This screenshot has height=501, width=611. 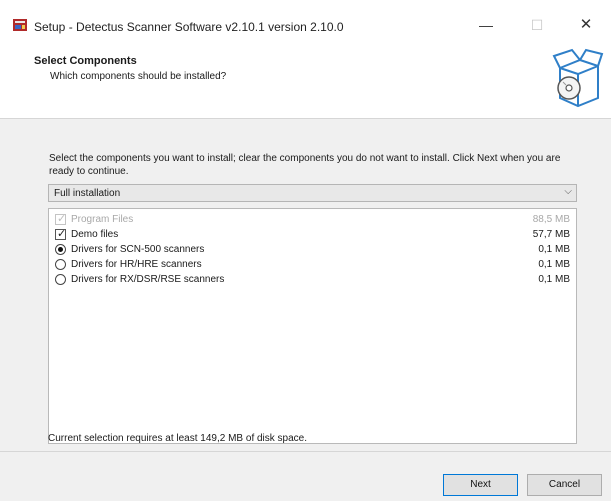 What do you see at coordinates (312, 193) in the screenshot?
I see `installation-type-dropdown: Full installation ⌵` at bounding box center [312, 193].